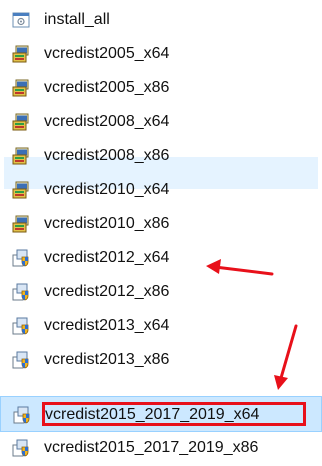 The image size is (322, 466). I want to click on file-name: vcredist2010_x64, so click(107, 189).